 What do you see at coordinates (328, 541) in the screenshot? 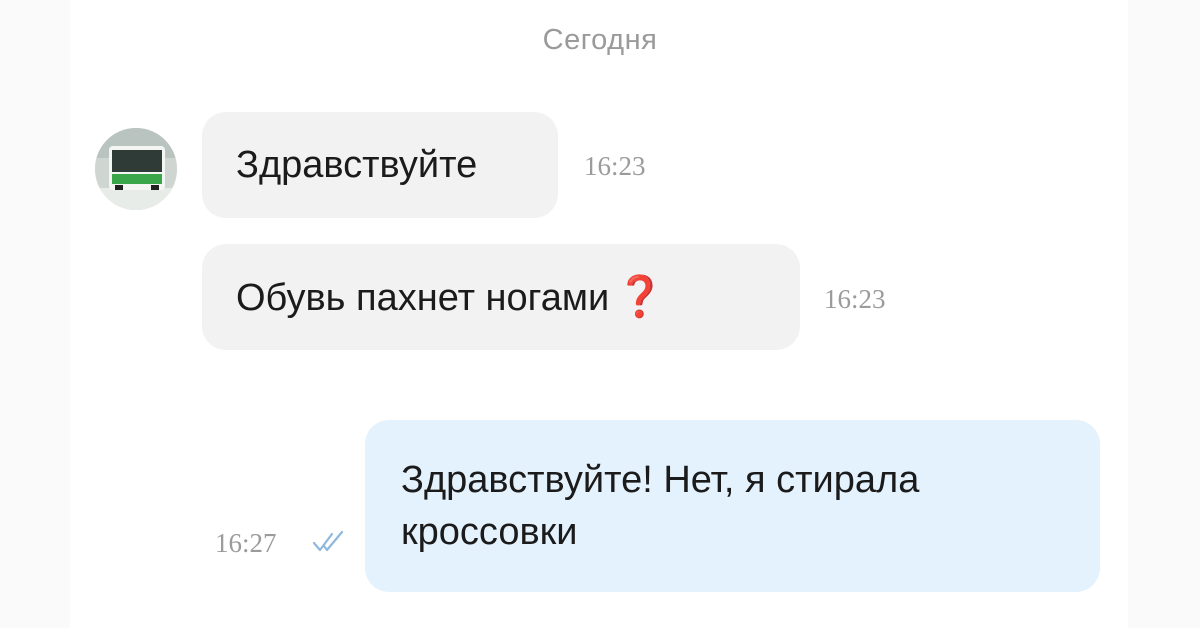
I see `double-check-icon` at bounding box center [328, 541].